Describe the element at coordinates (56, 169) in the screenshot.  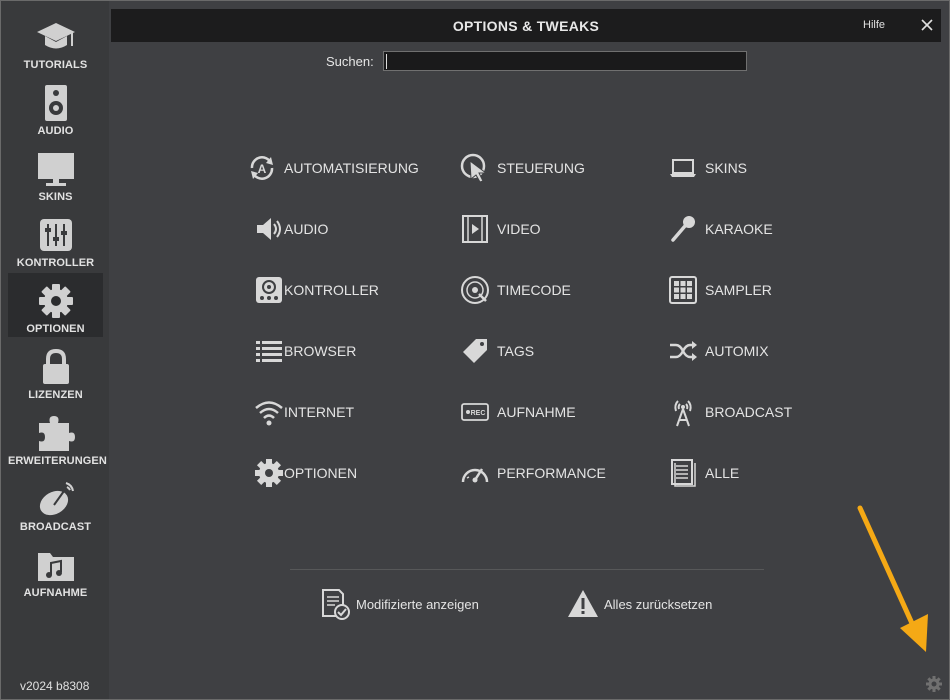
I see `monitor-icon` at that location.